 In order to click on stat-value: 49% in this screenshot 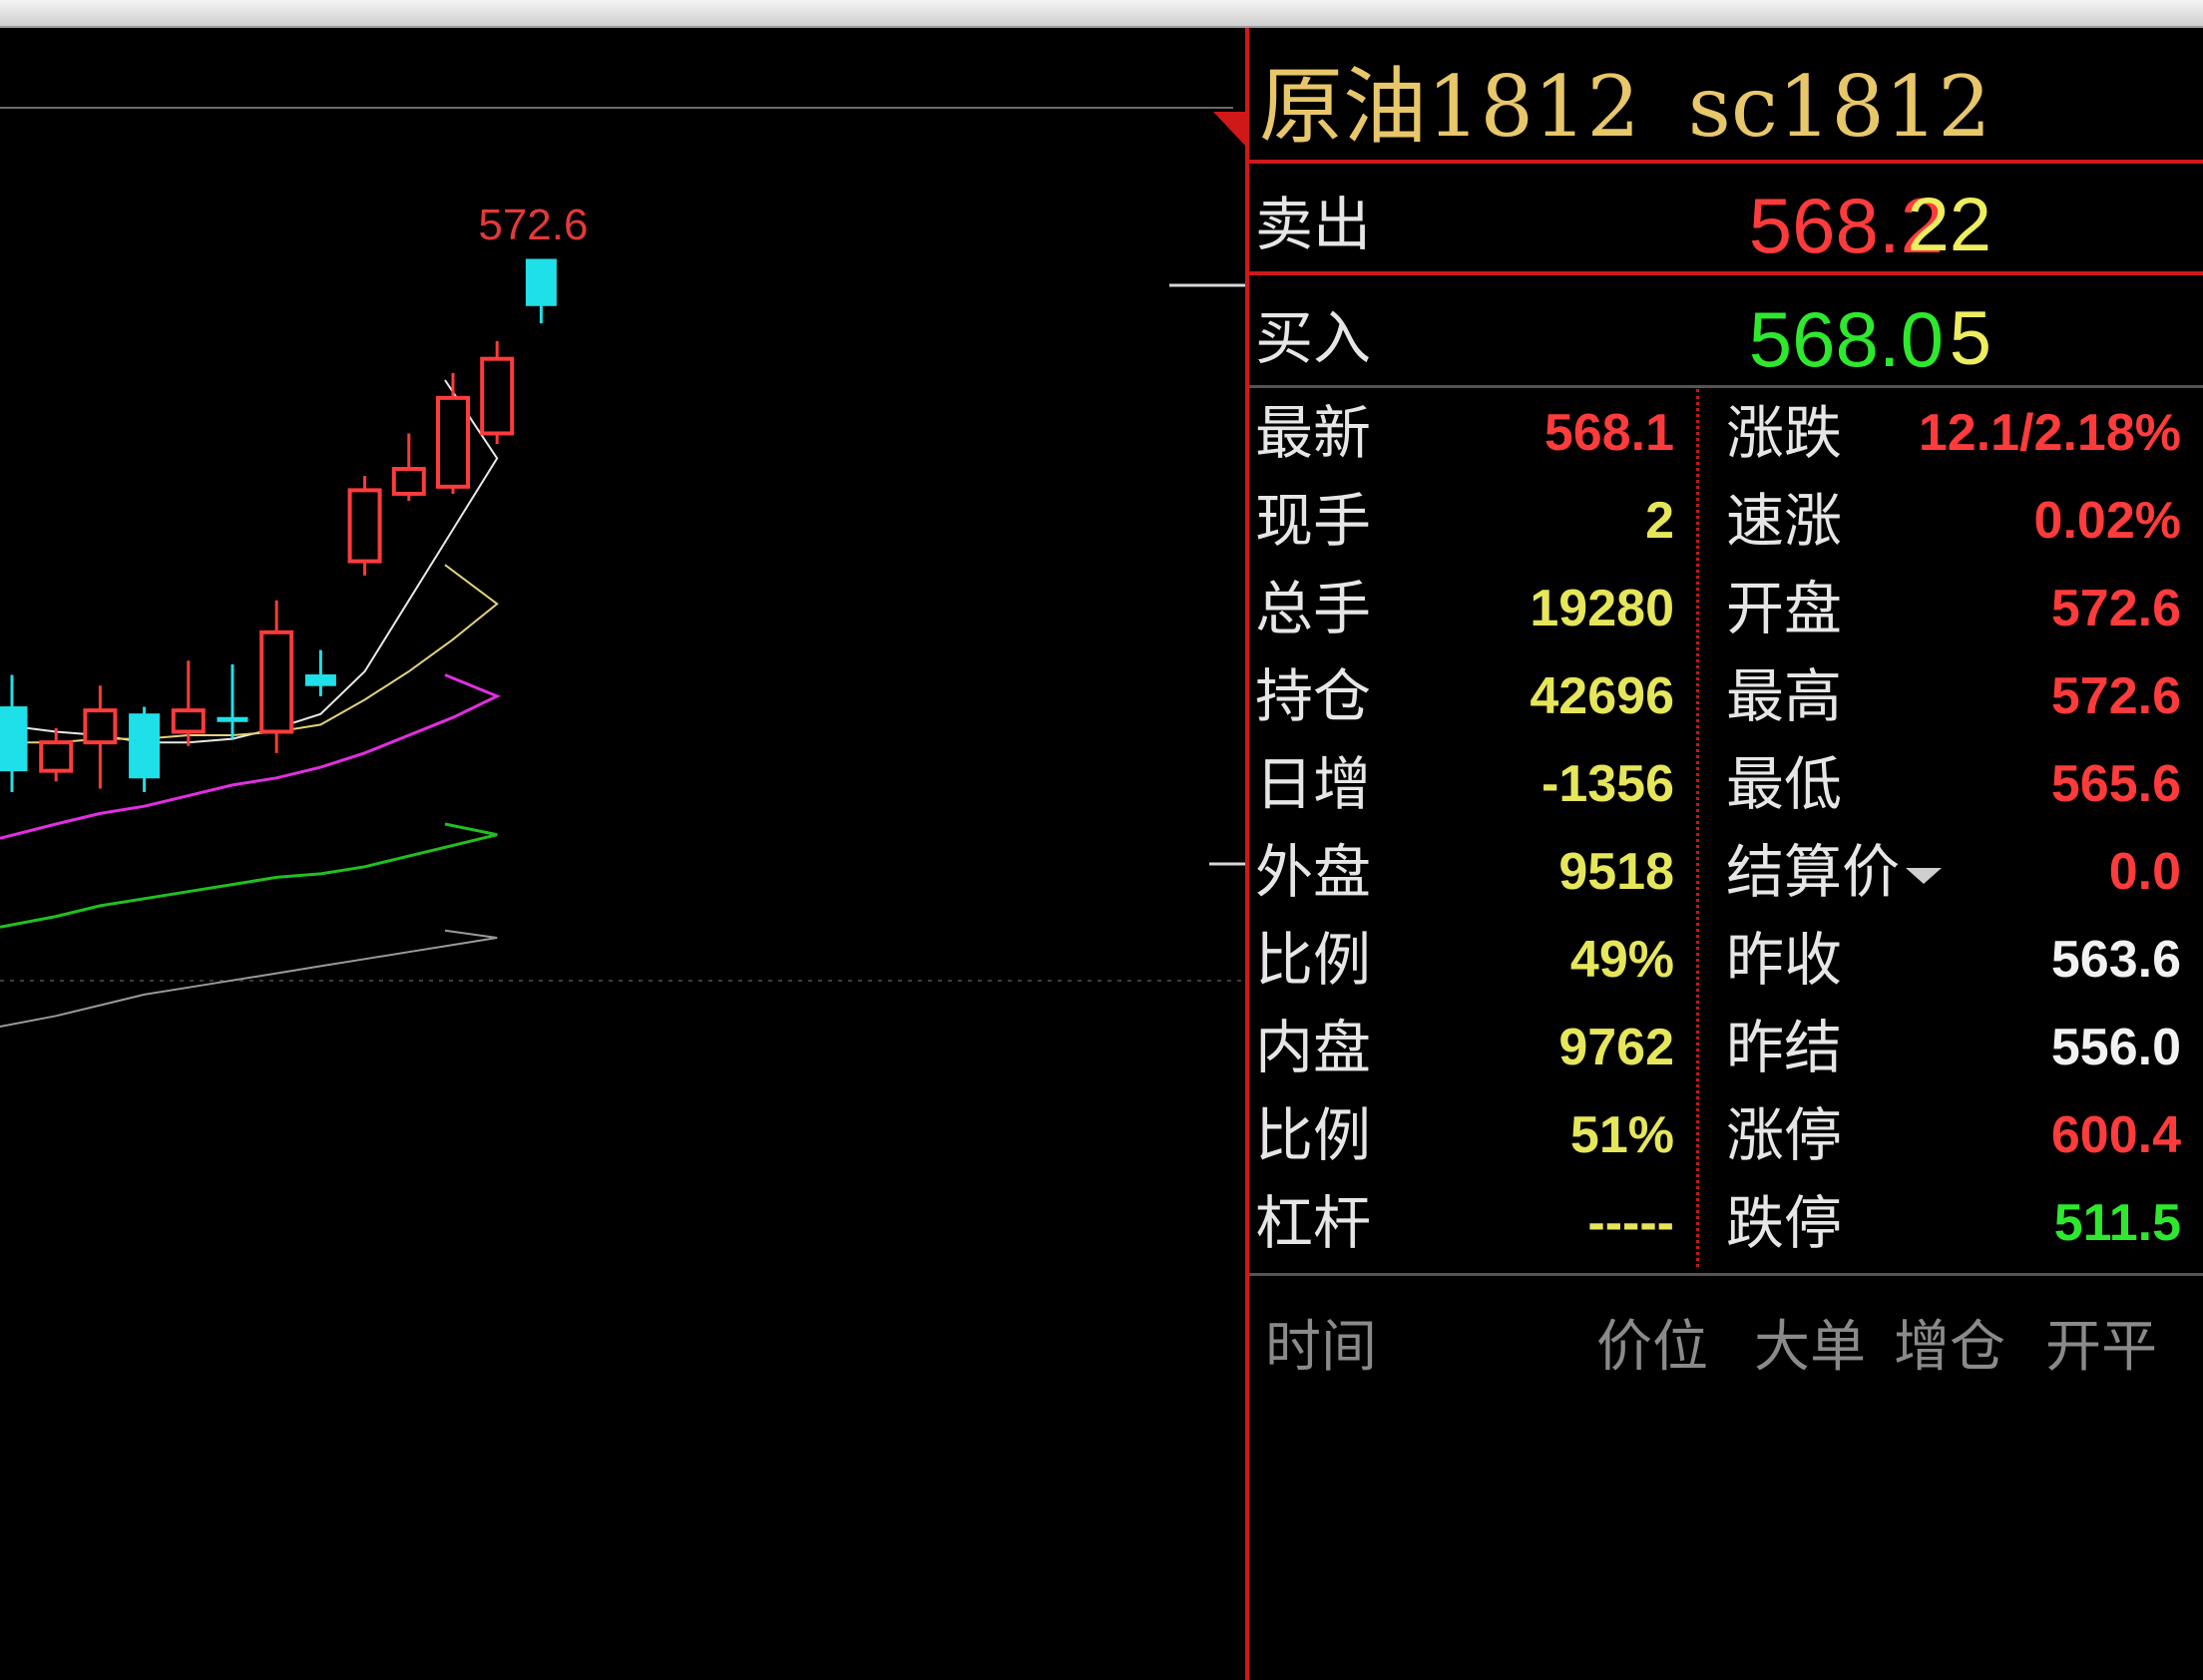, I will do `click(1622, 960)`.